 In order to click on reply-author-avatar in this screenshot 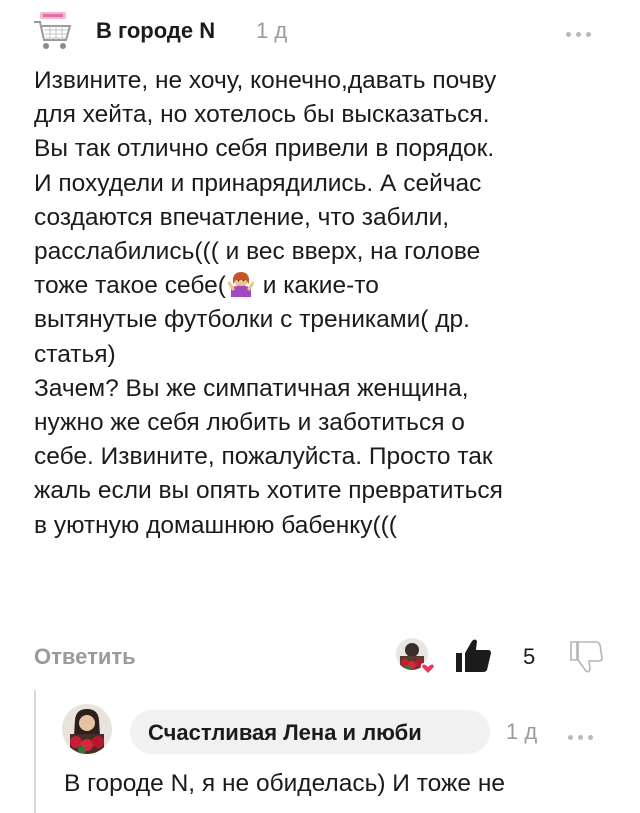, I will do `click(87, 729)`.